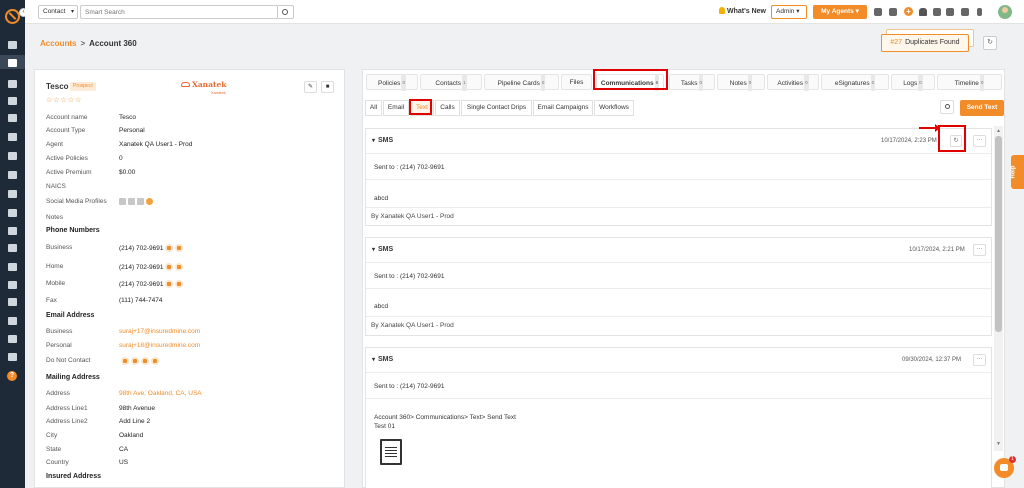 This screenshot has width=1024, height=488. Describe the element at coordinates (990, 43) in the screenshot. I see `refresh-icon: ↻` at that location.